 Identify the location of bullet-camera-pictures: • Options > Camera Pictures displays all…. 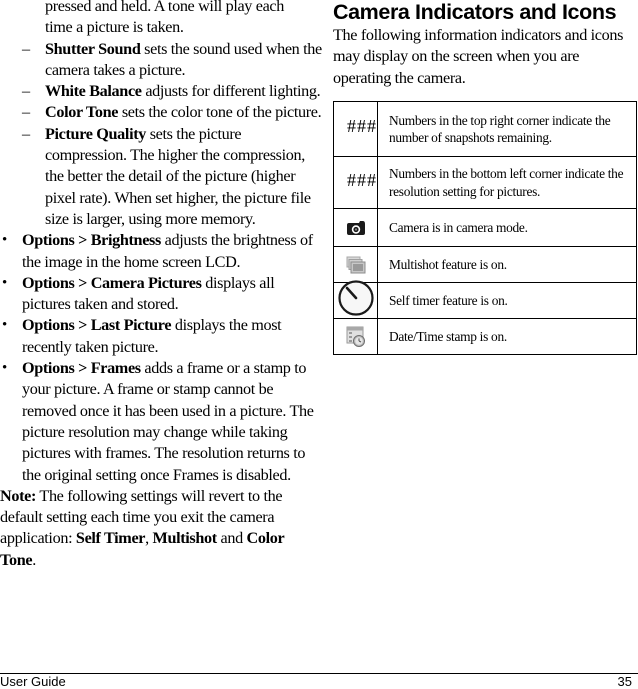
(161, 294).